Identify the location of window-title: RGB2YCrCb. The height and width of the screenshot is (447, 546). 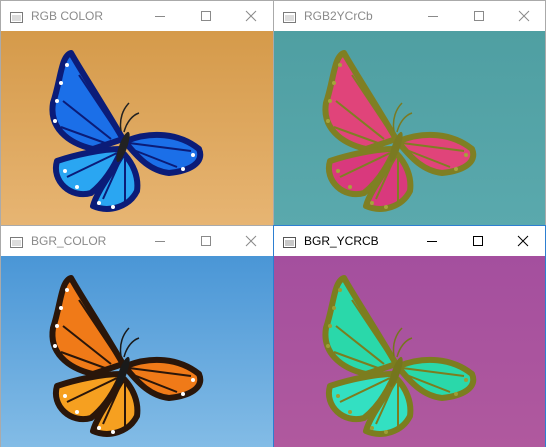
(338, 16).